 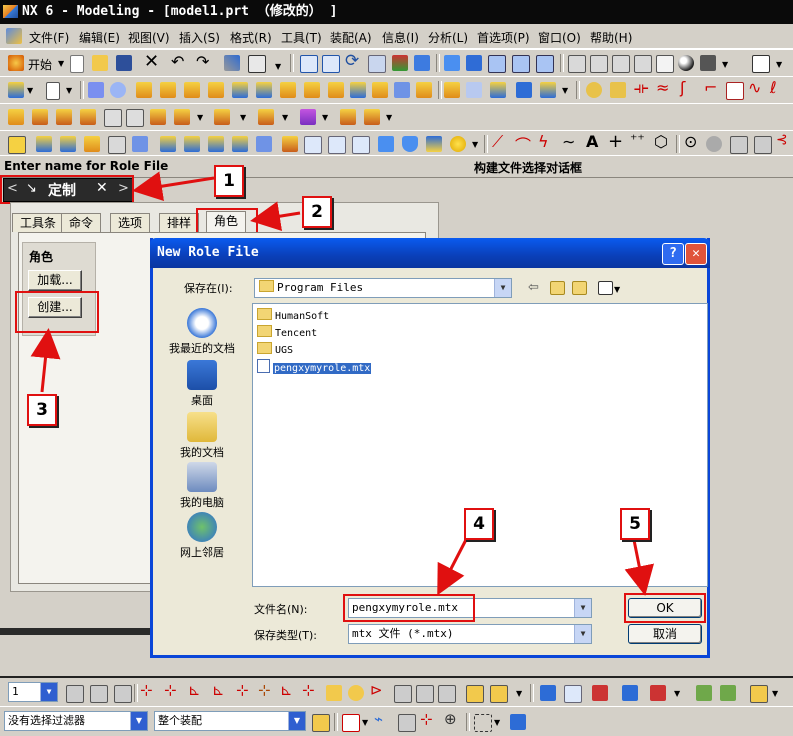 What do you see at coordinates (42, 410) in the screenshot?
I see `callout-3: 3` at bounding box center [42, 410].